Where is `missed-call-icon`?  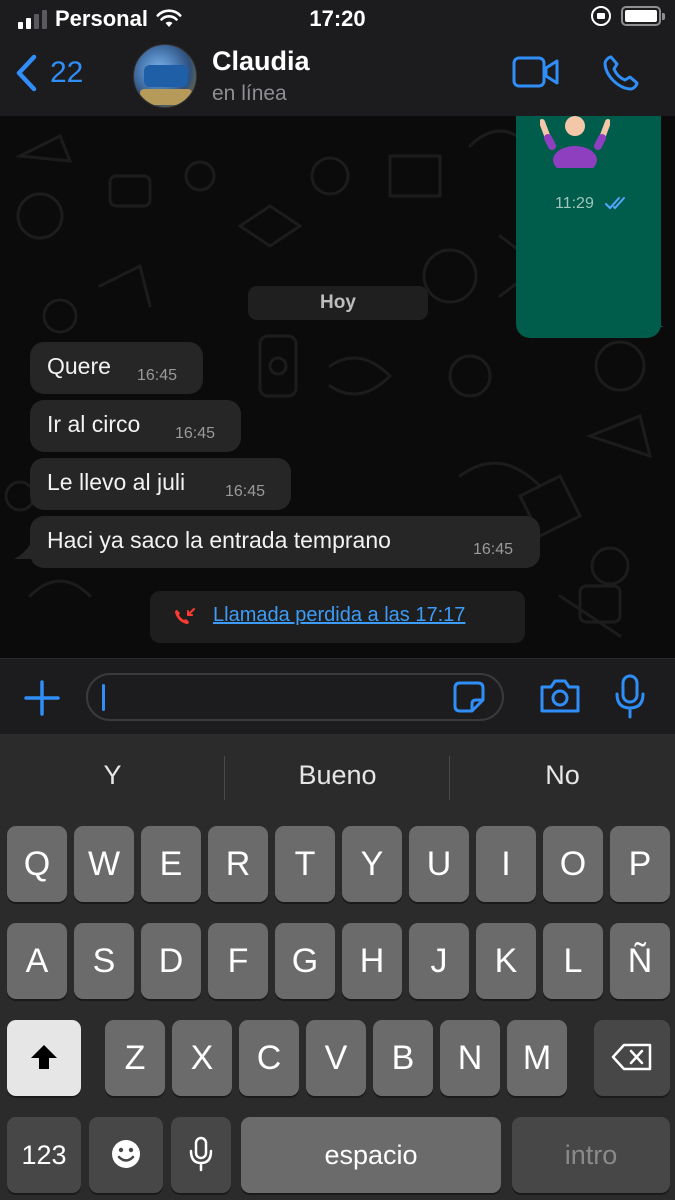 missed-call-icon is located at coordinates (185, 616).